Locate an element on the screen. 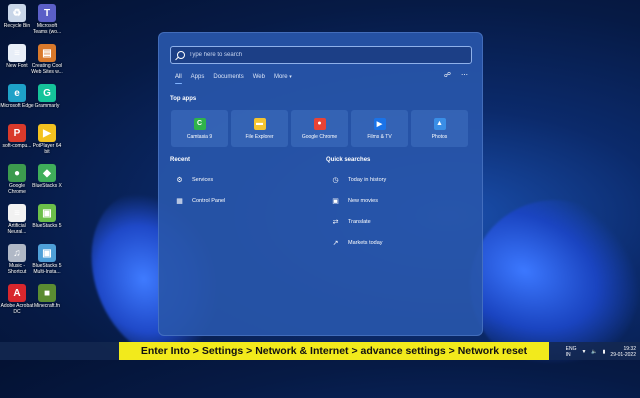 The height and width of the screenshot is (398, 640). desktop-icon: ♫ Music - Shortcut is located at coordinates (17, 258).